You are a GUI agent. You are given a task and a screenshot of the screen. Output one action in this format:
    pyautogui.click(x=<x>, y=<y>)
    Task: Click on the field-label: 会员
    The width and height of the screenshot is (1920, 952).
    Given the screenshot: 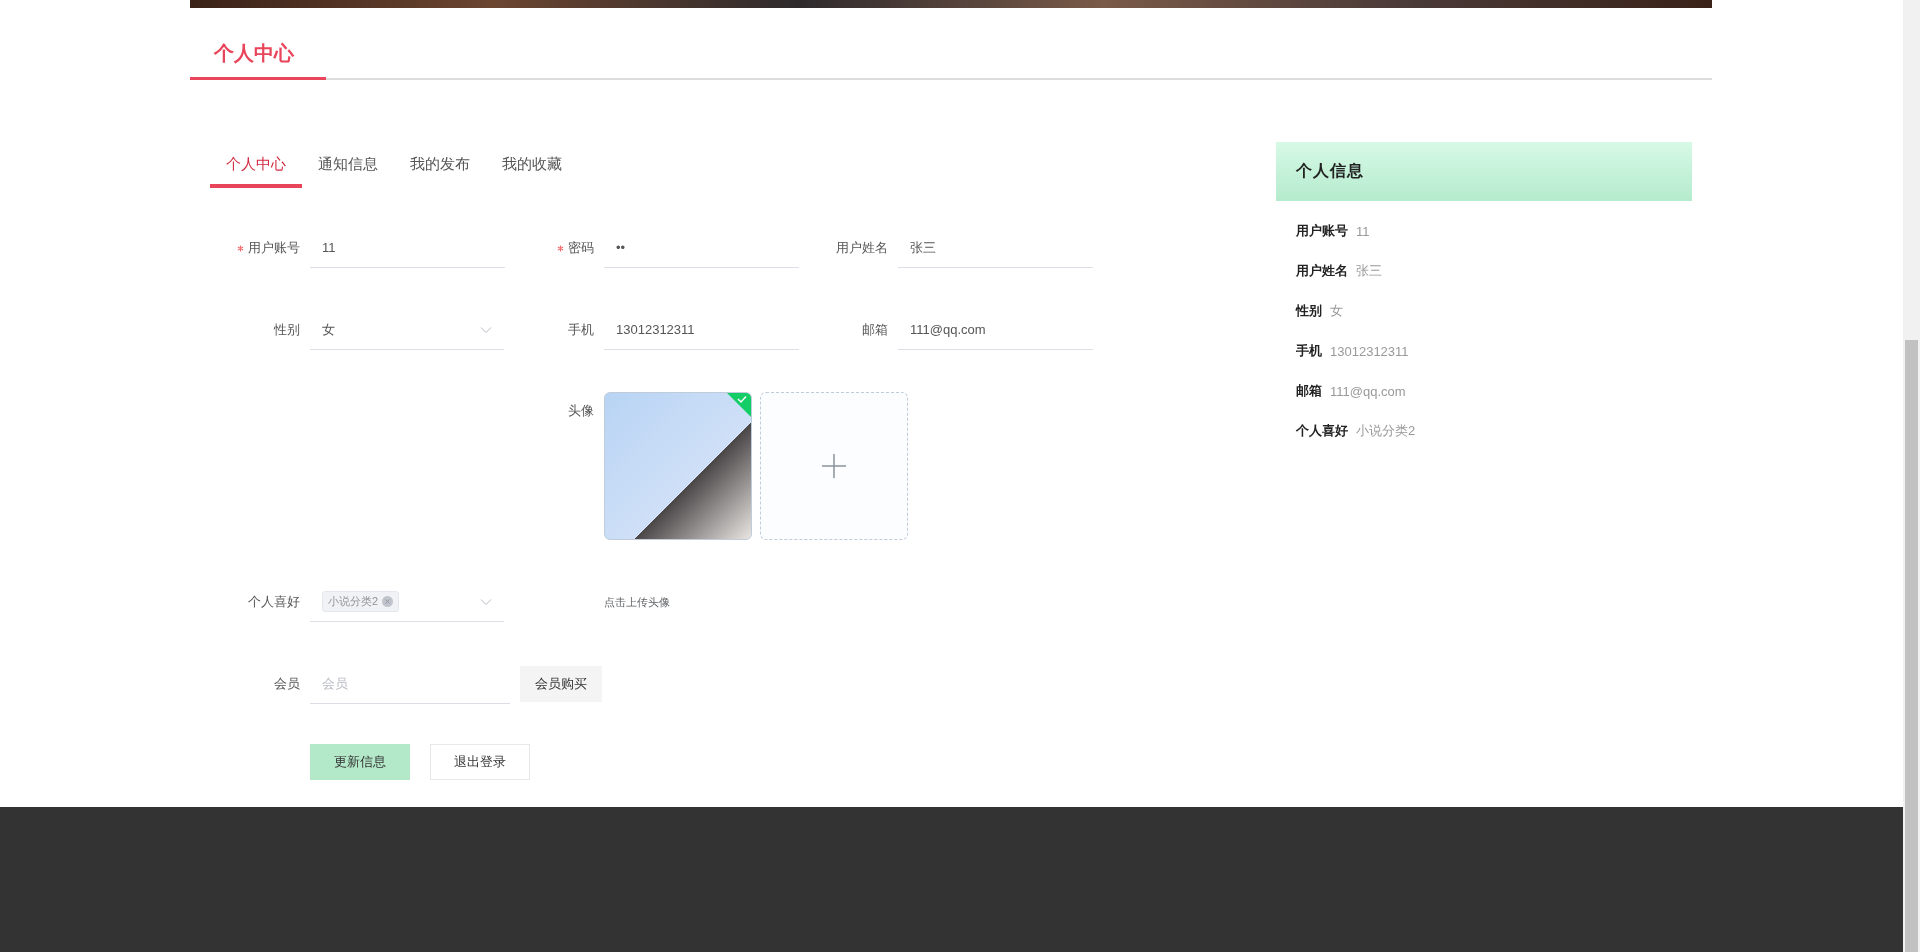 What is the action you would take?
    pyautogui.click(x=287, y=684)
    